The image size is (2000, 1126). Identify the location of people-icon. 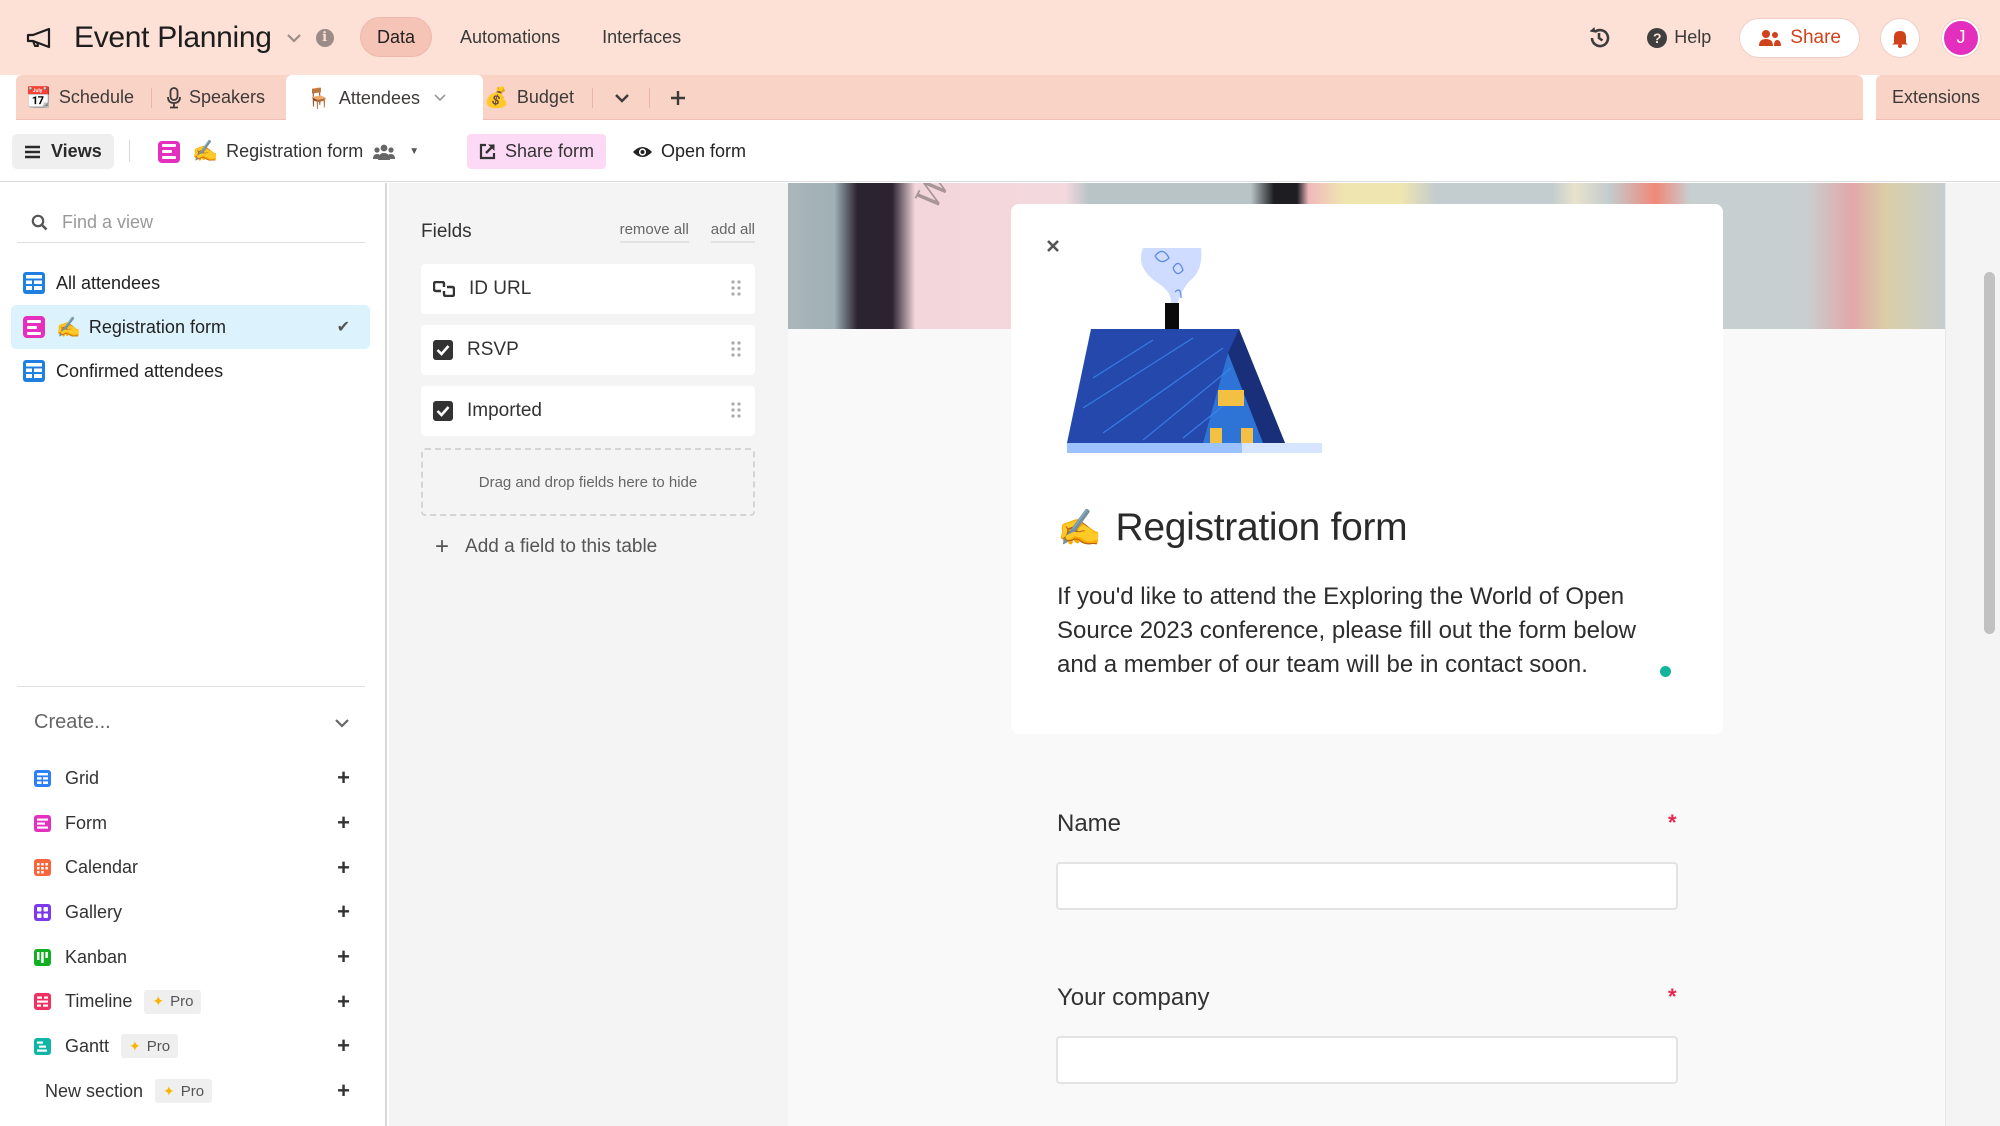
(1770, 37).